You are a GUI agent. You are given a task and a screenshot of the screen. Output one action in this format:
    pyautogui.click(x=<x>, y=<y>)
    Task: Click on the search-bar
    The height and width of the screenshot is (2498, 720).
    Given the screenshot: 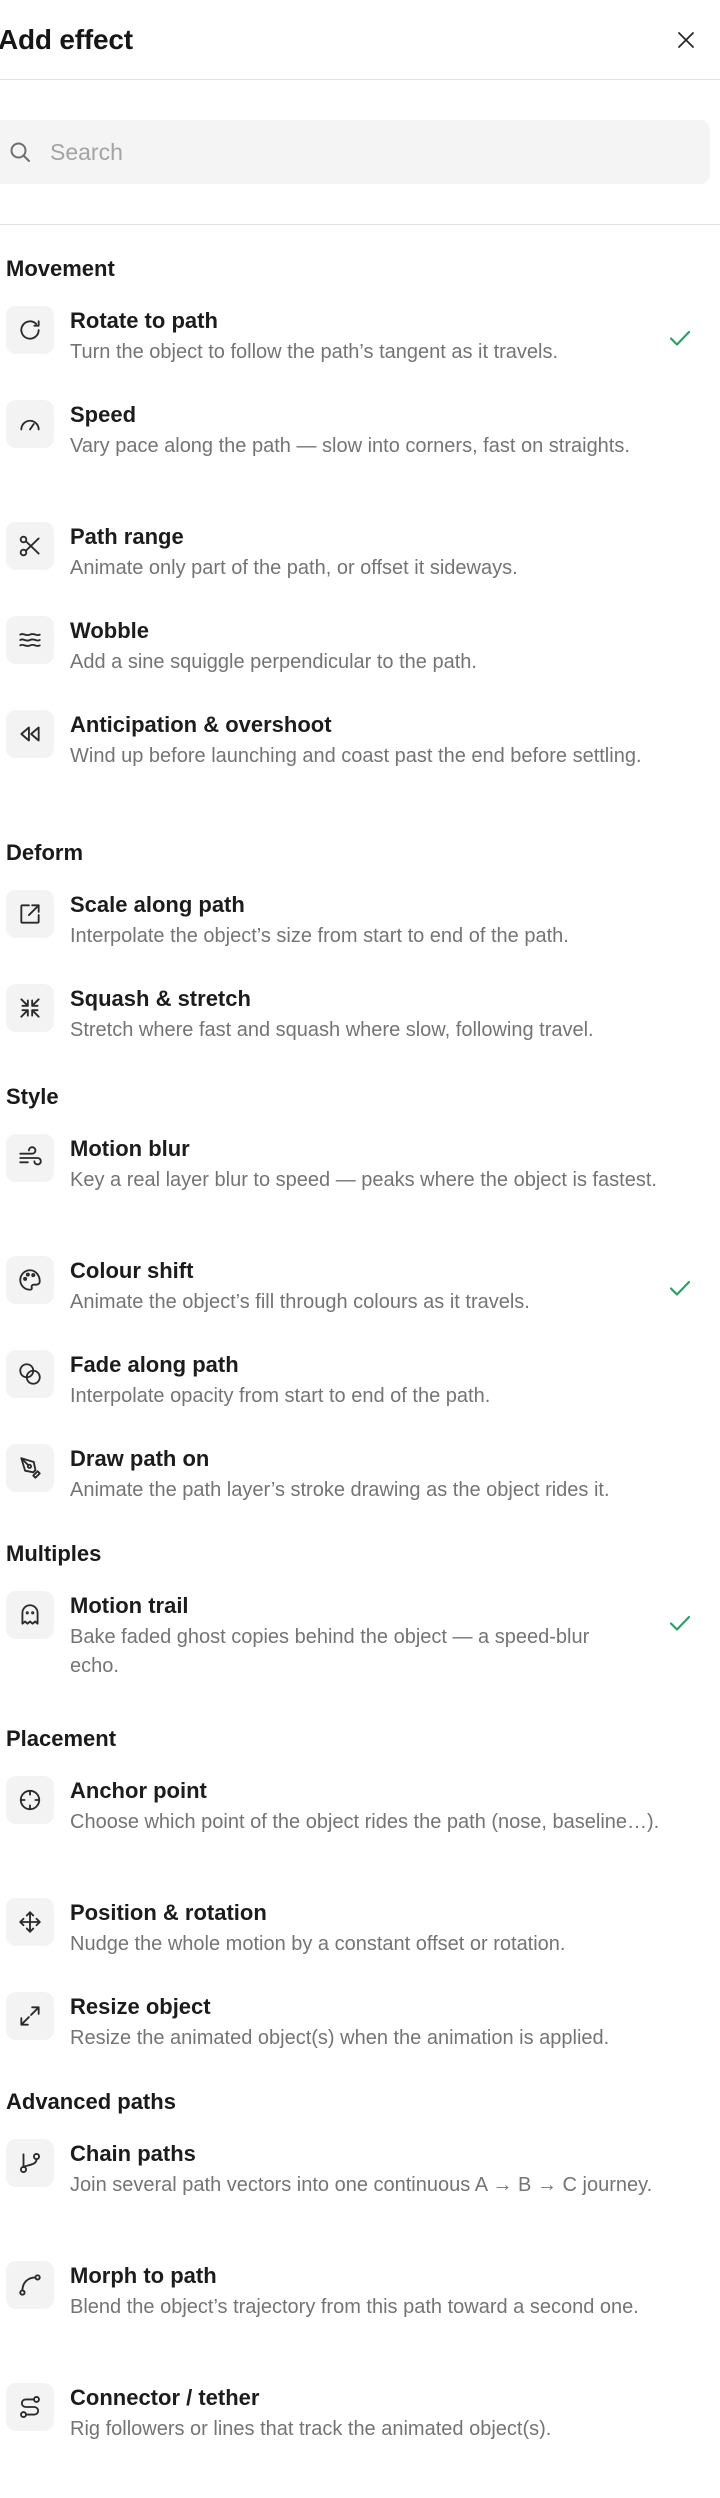 What is the action you would take?
    pyautogui.click(x=360, y=152)
    